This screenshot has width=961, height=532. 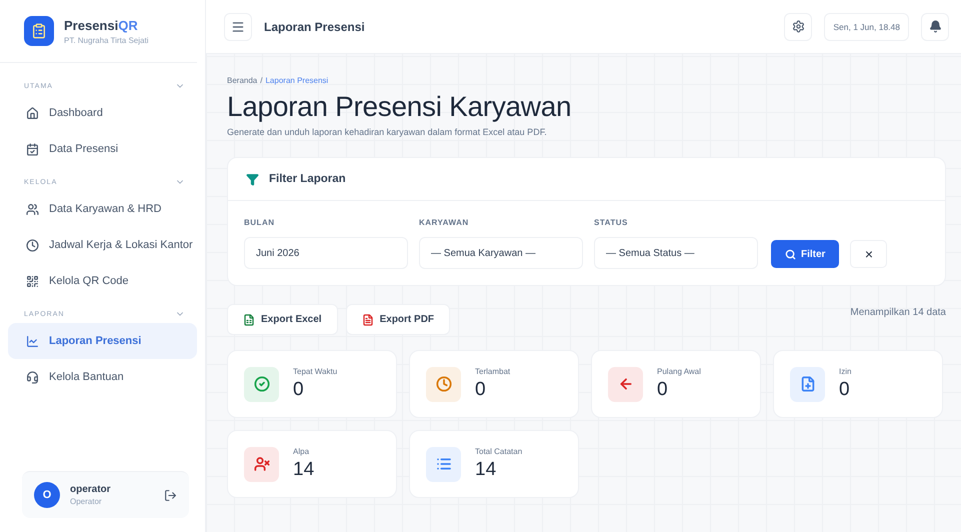 What do you see at coordinates (32, 377) in the screenshot?
I see `headset-icon` at bounding box center [32, 377].